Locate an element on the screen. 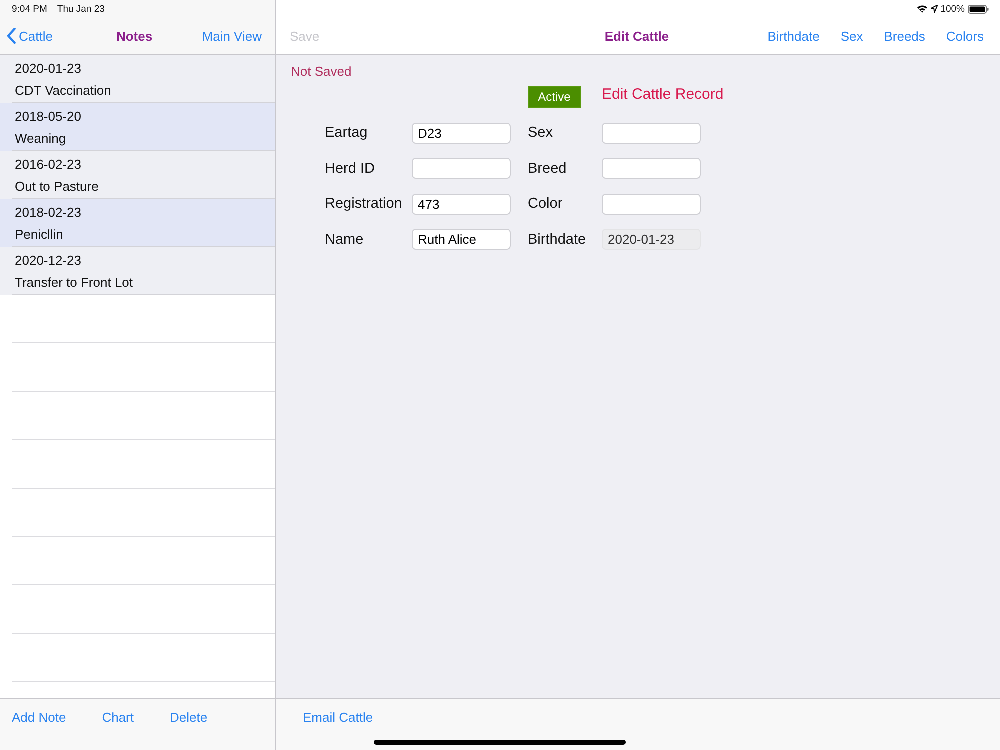 Image resolution: width=1000 pixels, height=750 pixels. text-field: Ruth Alice is located at coordinates (461, 239).